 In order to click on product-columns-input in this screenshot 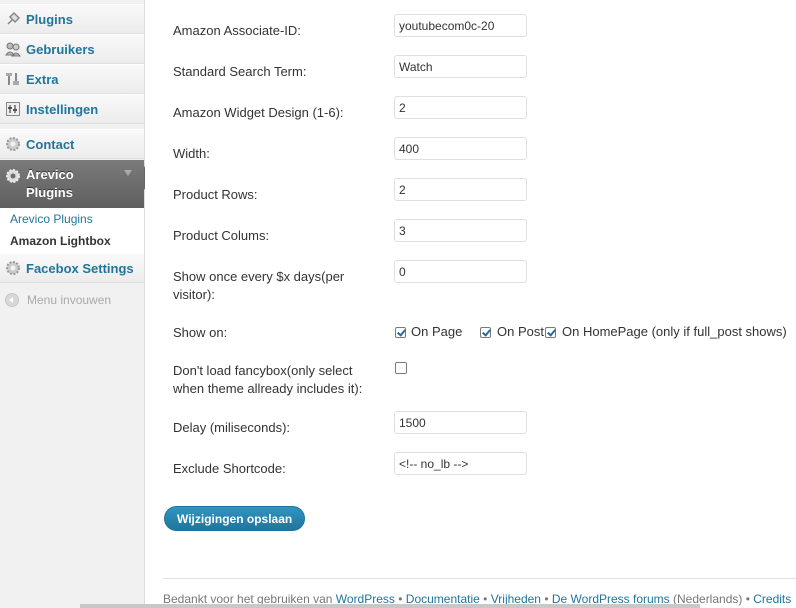, I will do `click(460, 230)`.